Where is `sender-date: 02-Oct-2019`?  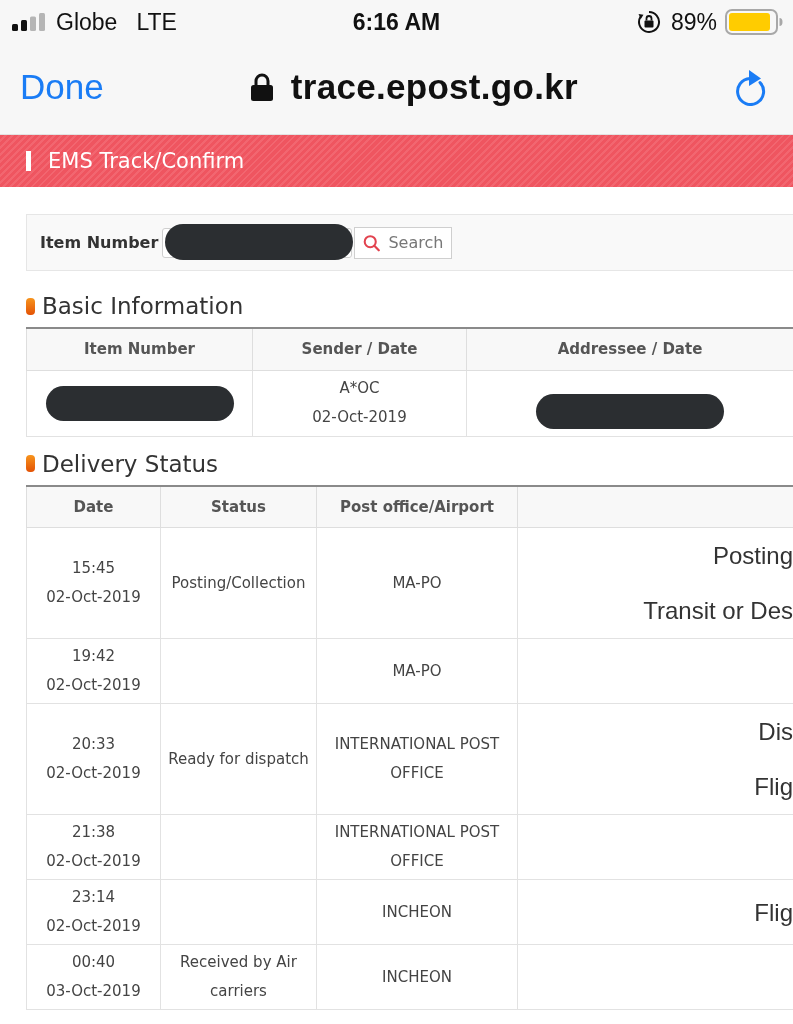
sender-date: 02-Oct-2019 is located at coordinates (359, 417).